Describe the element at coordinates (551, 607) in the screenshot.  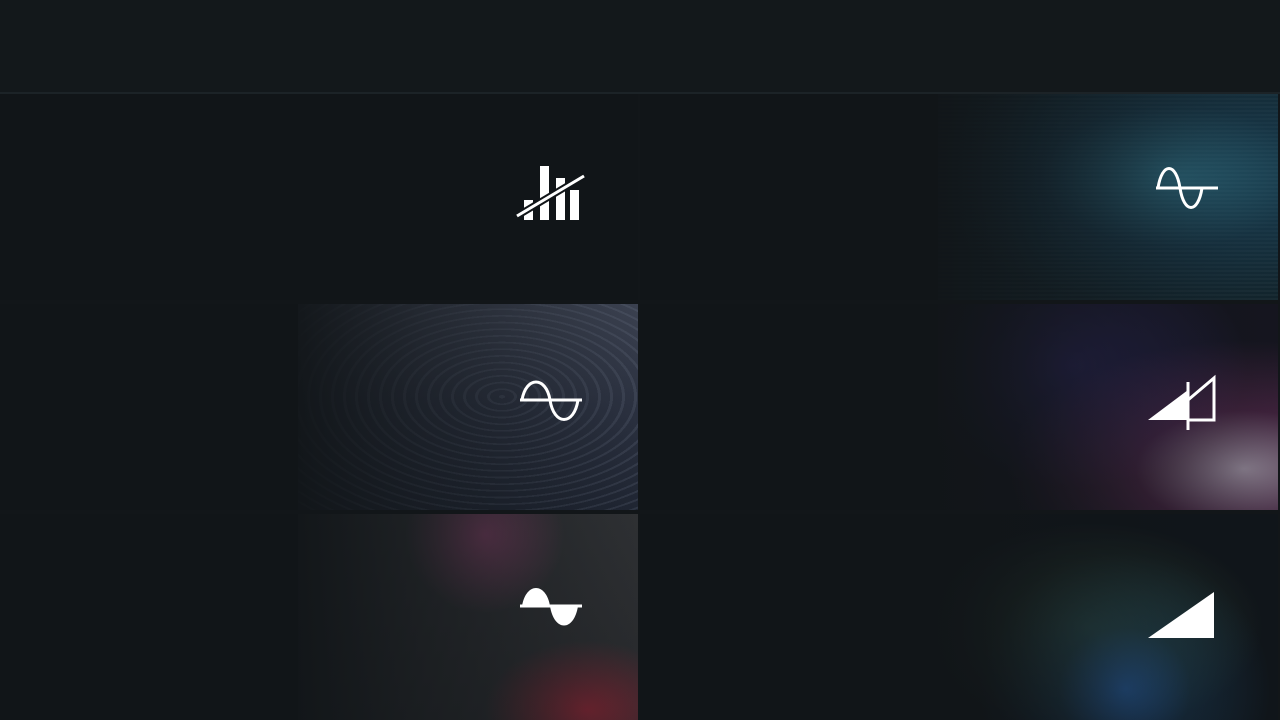
I see `filled-sine-icon` at that location.